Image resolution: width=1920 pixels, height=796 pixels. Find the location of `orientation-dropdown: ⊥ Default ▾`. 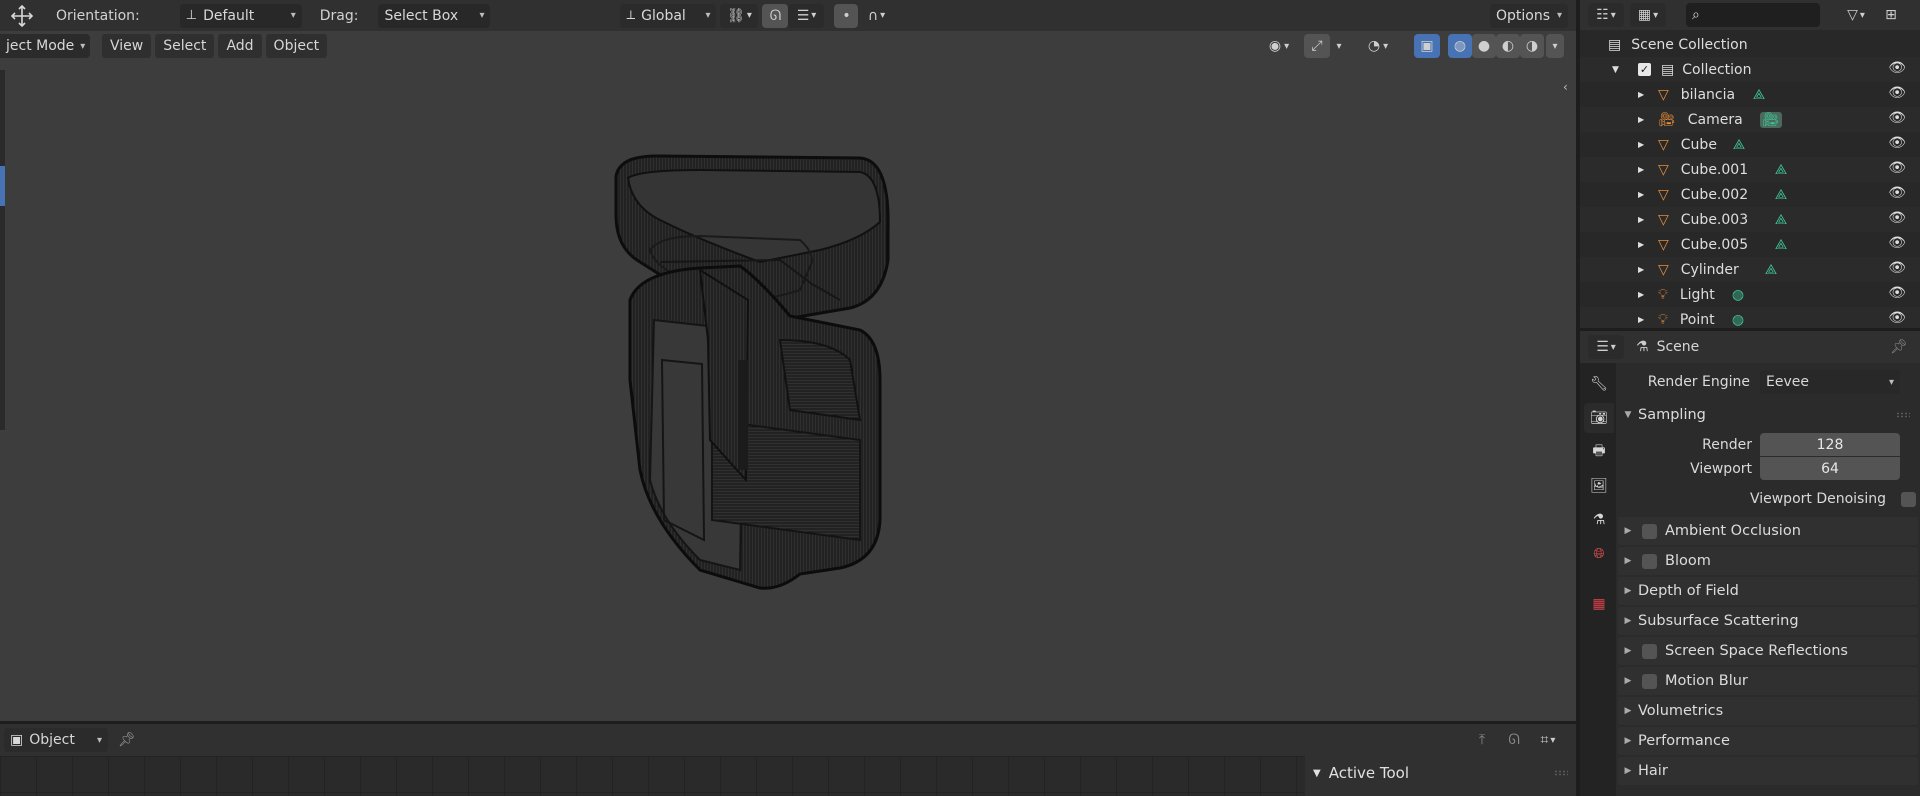

orientation-dropdown: ⊥ Default ▾ is located at coordinates (240, 15).